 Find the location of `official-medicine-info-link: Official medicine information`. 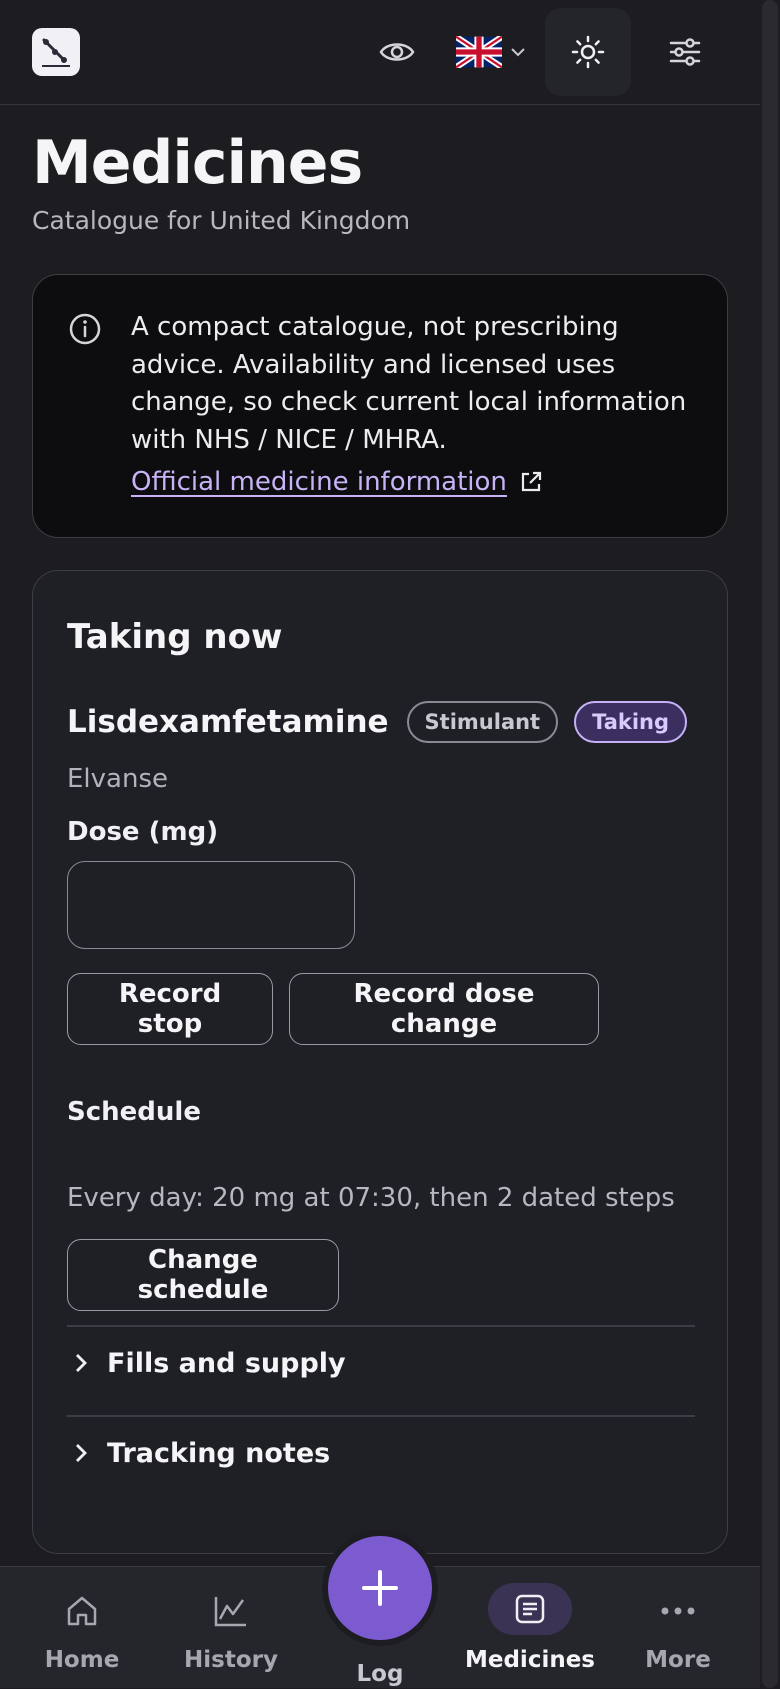

official-medicine-info-link: Official medicine information is located at coordinates (337, 482).